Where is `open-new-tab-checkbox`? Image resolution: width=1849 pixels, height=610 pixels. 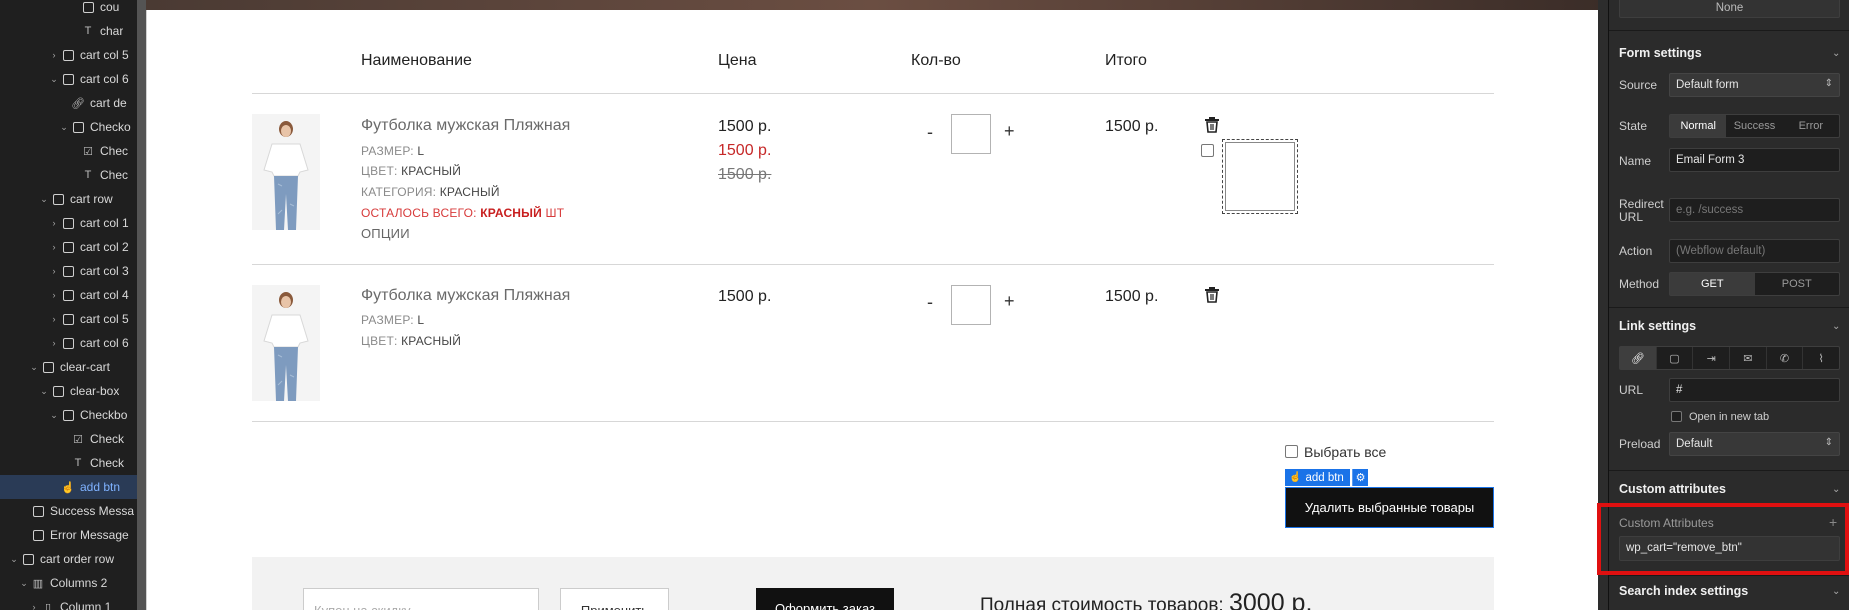
open-new-tab-checkbox is located at coordinates (1676, 416).